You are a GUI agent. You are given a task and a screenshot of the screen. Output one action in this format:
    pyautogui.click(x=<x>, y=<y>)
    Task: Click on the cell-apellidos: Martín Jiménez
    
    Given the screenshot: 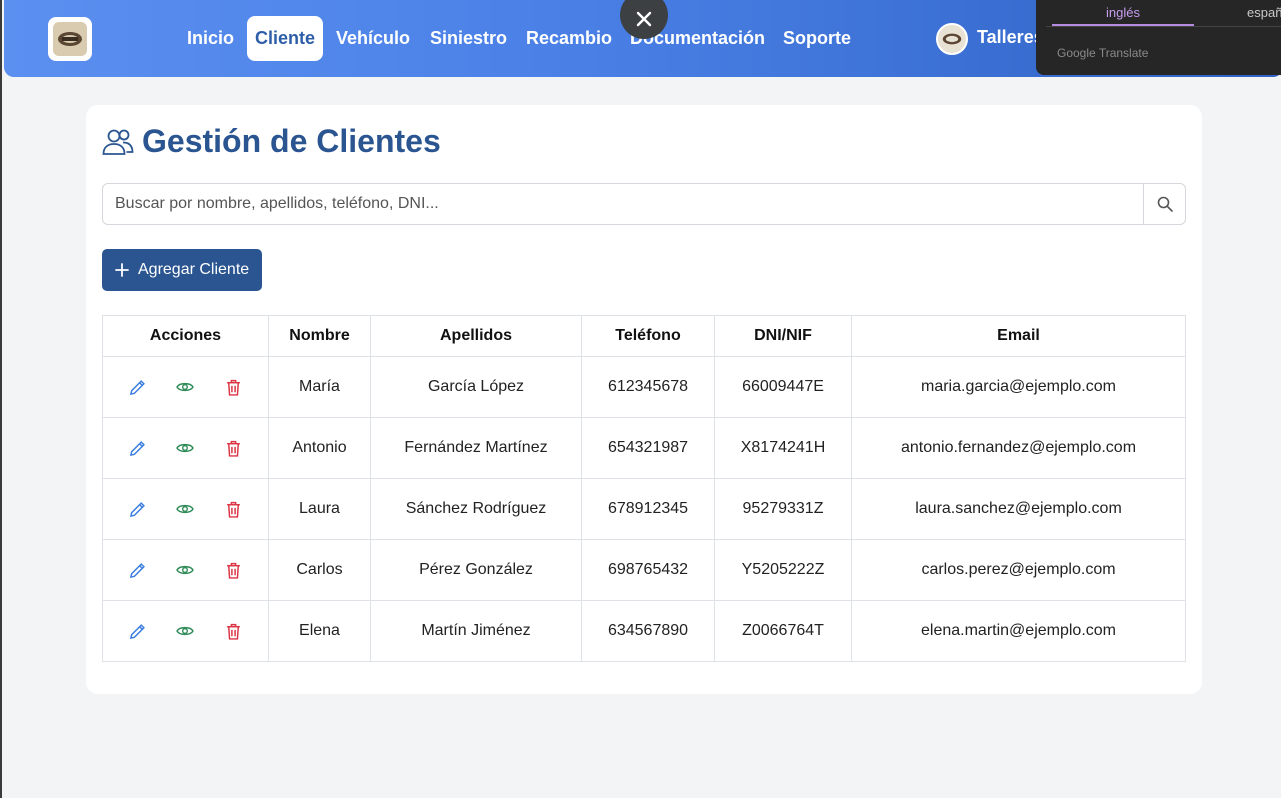 What is the action you would take?
    pyautogui.click(x=476, y=631)
    